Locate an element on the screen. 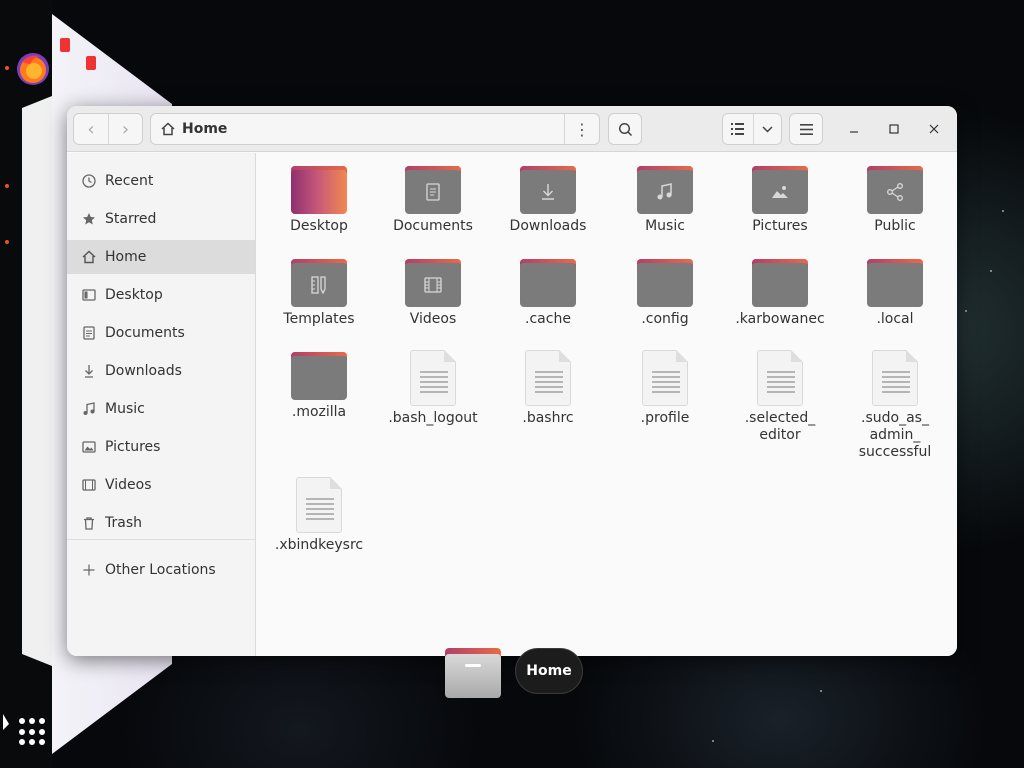  file-label: Downloads is located at coordinates (548, 226).